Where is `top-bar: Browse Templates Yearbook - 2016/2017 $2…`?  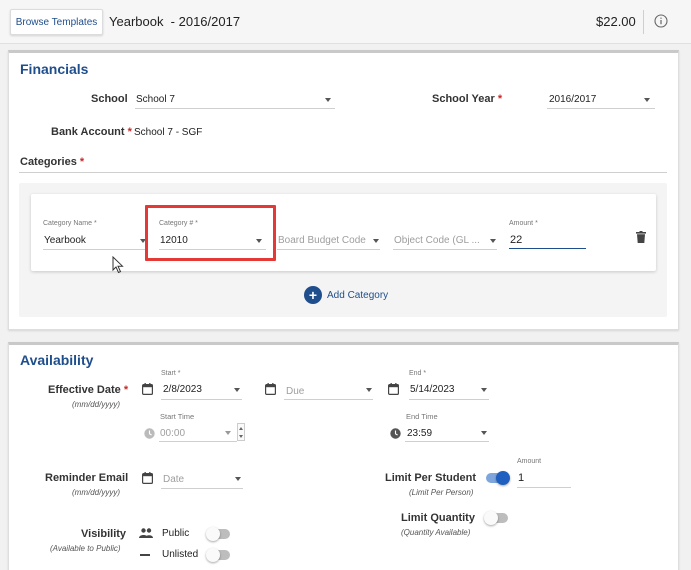 top-bar: Browse Templates Yearbook - 2016/2017 $2… is located at coordinates (345, 22).